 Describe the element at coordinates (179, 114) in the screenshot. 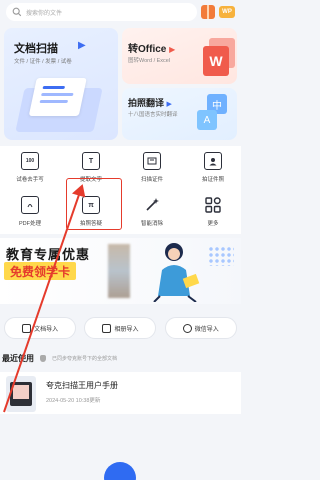

I see `photo-translate-card: 拍照翻译 ▶ 十八国语言实时翻译 中 A` at that location.